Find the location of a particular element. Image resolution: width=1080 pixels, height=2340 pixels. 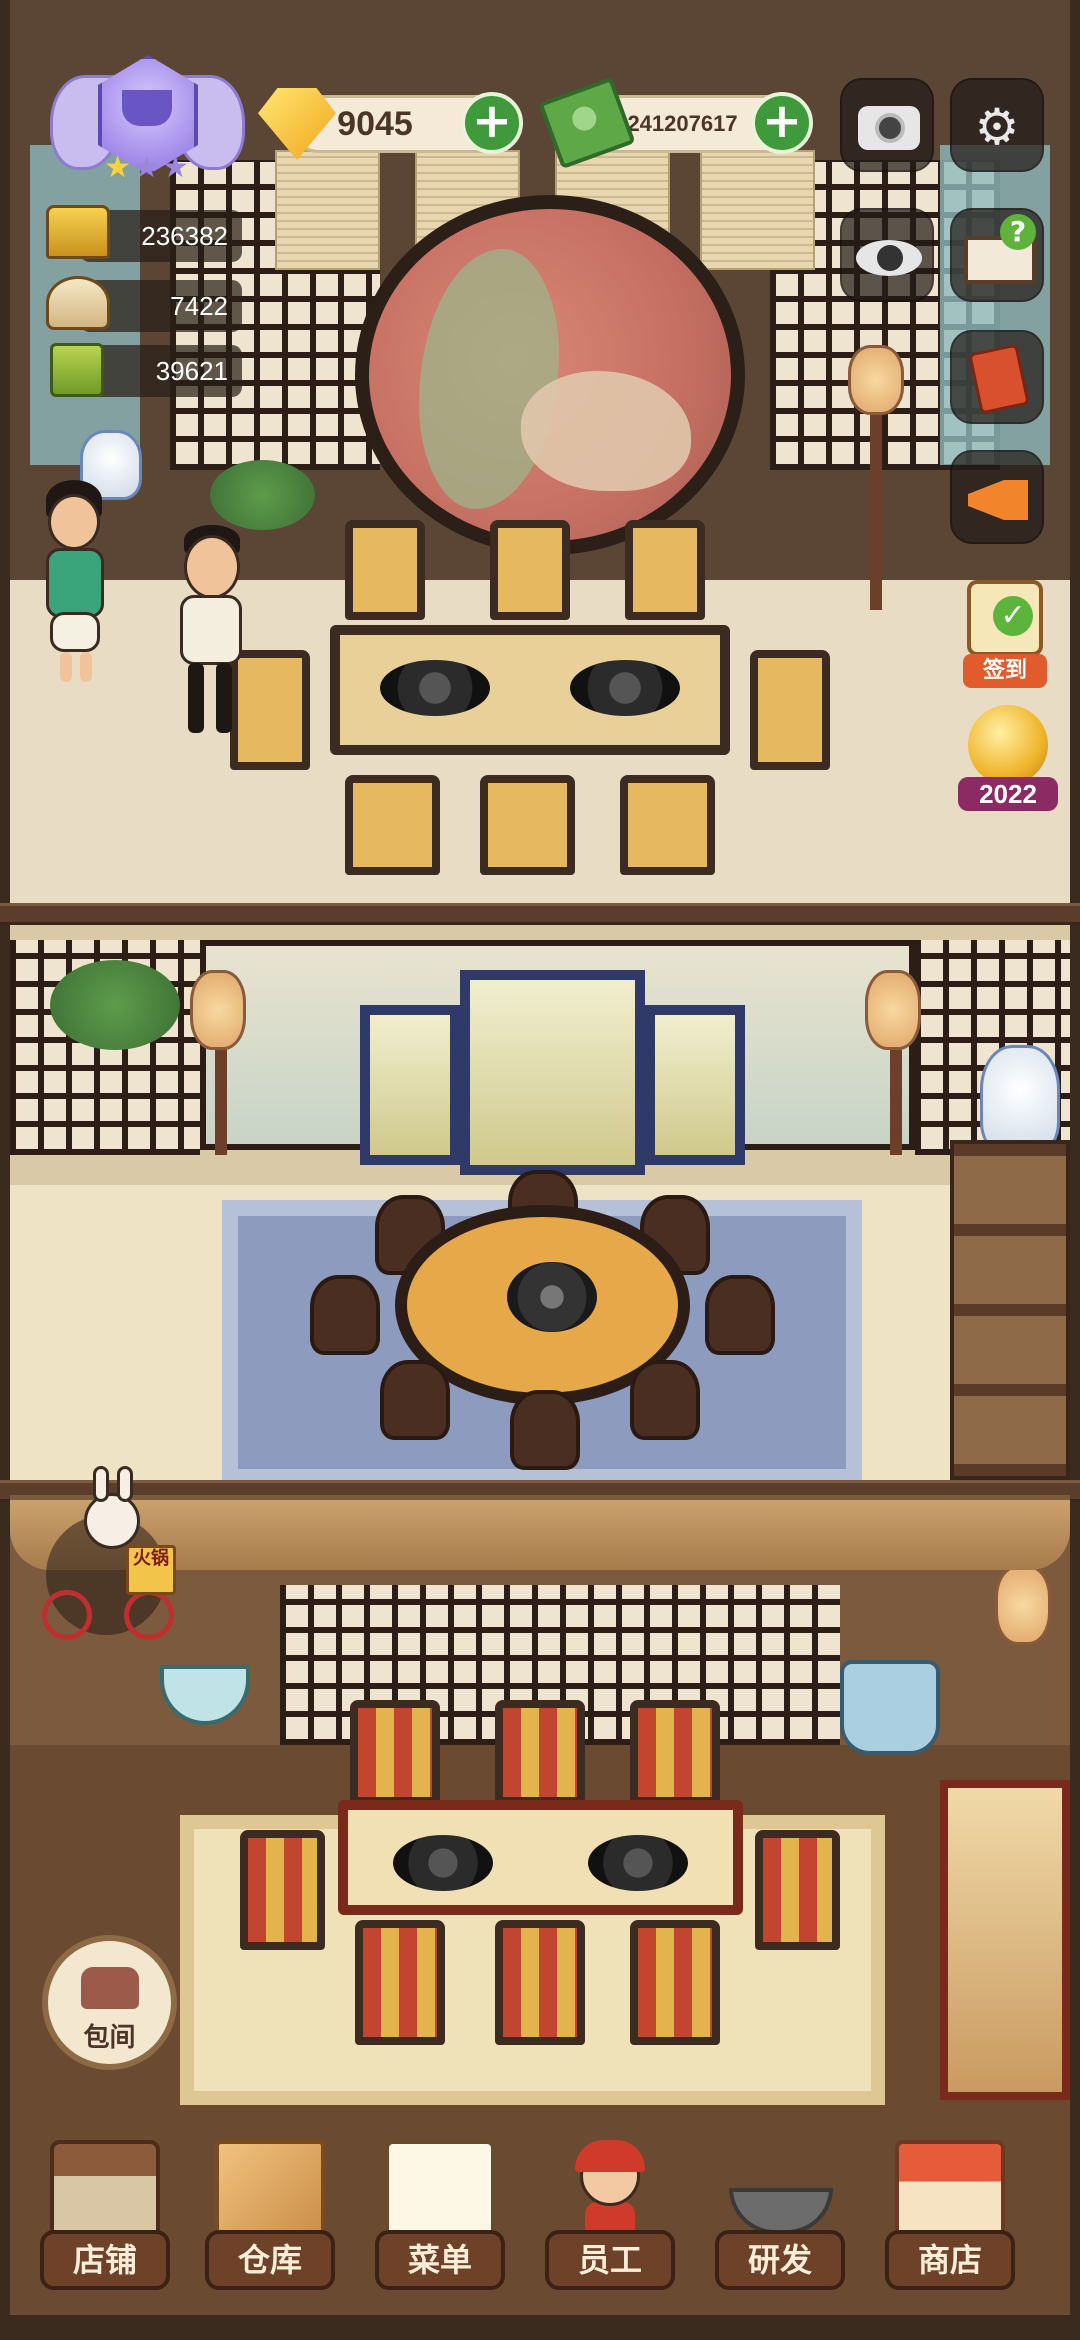

bottom-navigation: 店铺 仓库 菜单 员工 研发 商店 is located at coordinates (540, 2235).